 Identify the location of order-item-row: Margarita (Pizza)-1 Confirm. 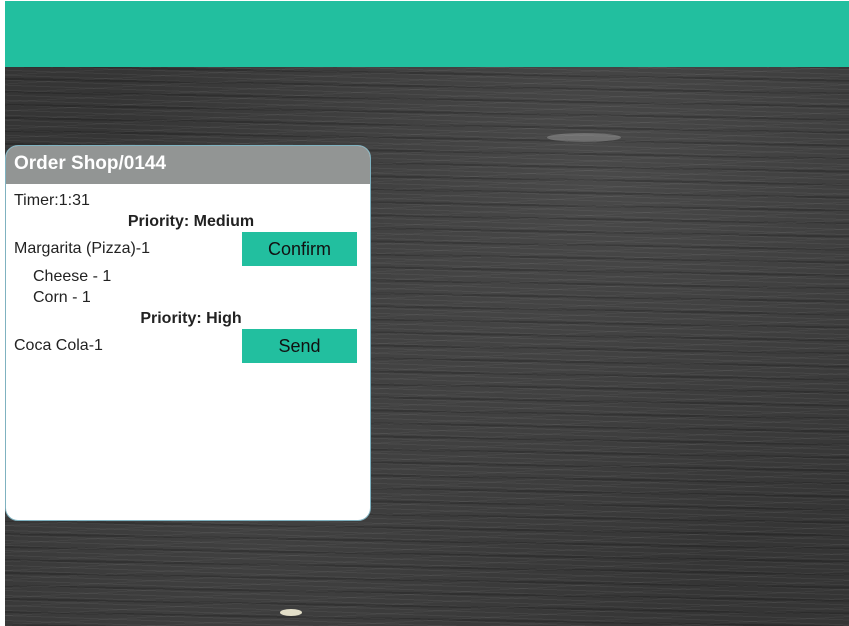
(188, 249).